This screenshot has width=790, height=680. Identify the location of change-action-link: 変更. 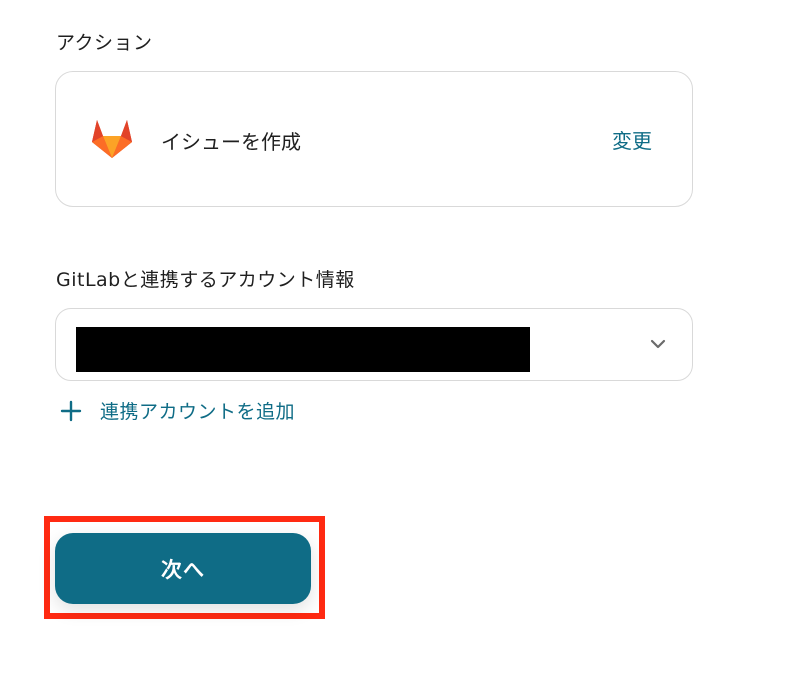
(632, 139).